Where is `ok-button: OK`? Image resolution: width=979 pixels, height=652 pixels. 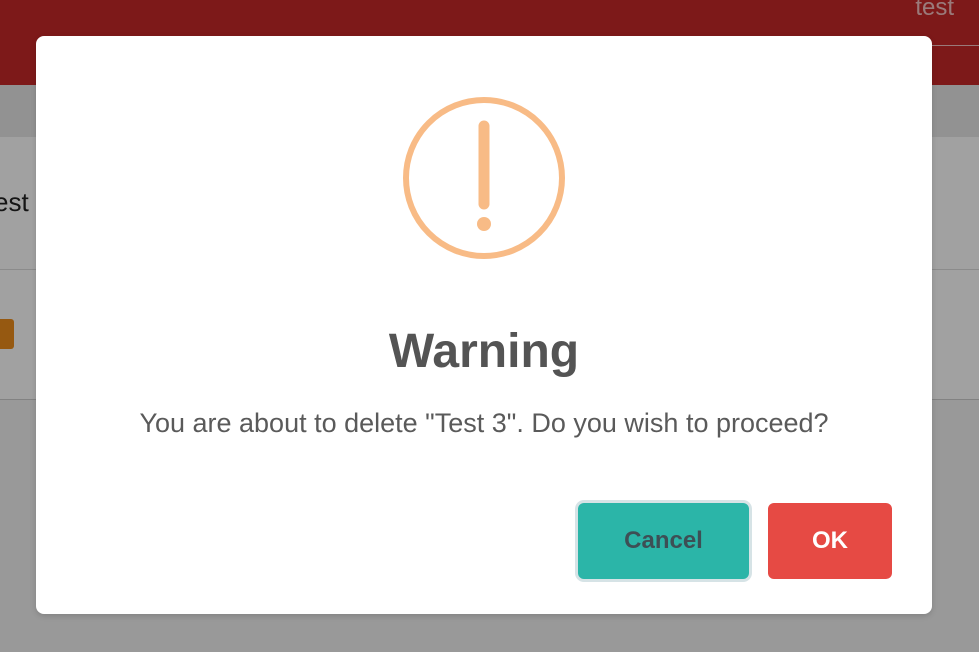
ok-button: OK is located at coordinates (830, 541).